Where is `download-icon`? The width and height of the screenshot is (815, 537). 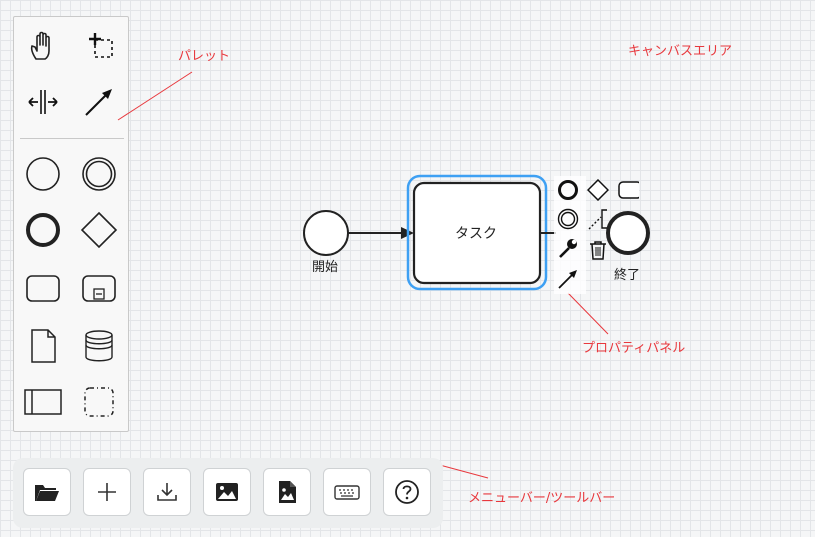 download-icon is located at coordinates (167, 492).